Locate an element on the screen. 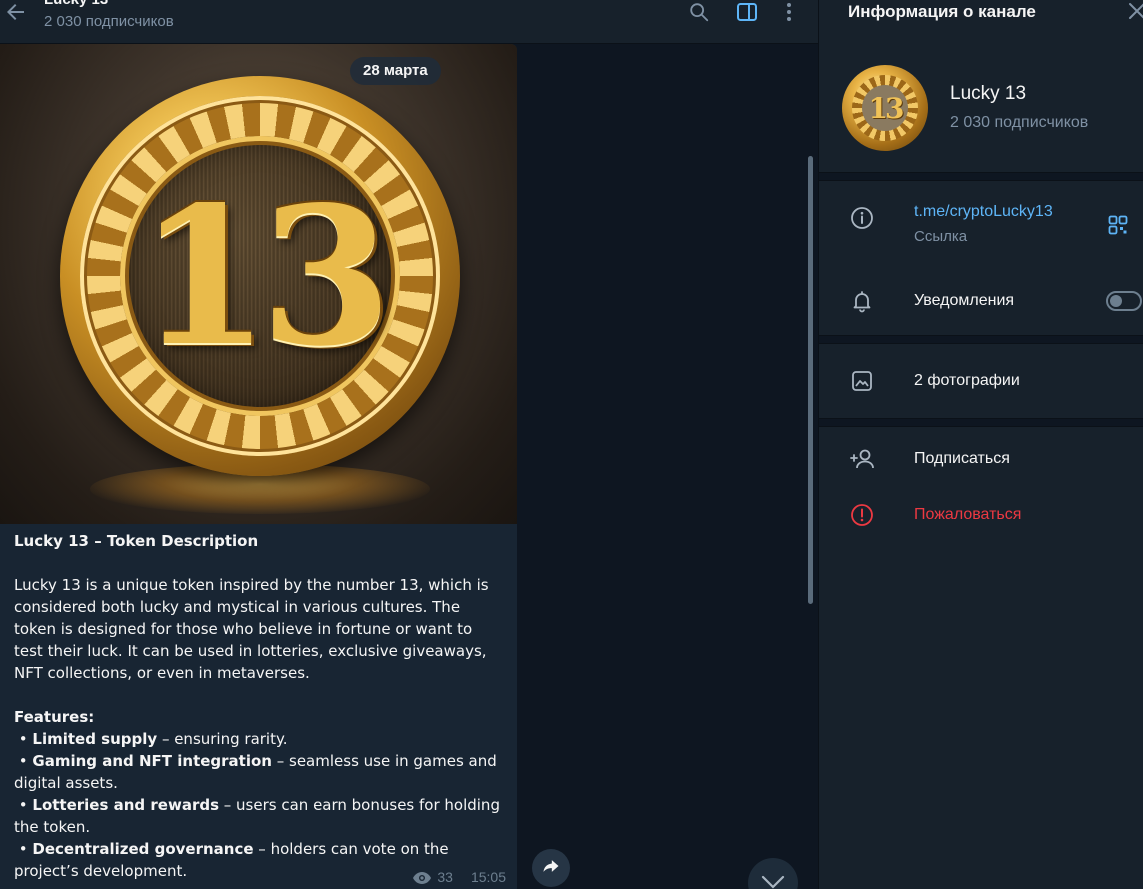 This screenshot has width=1143, height=889. side-panel-icon is located at coordinates (747, 12).